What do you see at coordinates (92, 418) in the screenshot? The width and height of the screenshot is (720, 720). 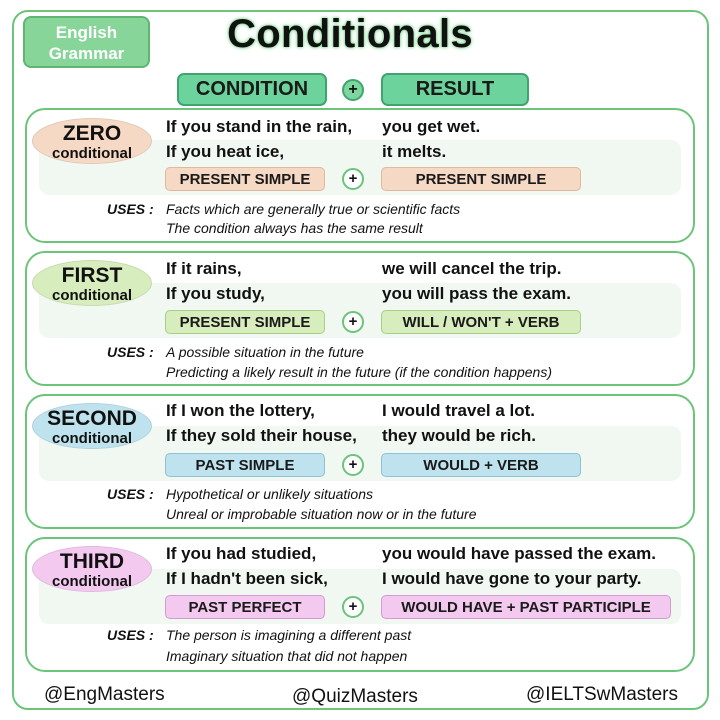 I see `label-title: SECOND` at bounding box center [92, 418].